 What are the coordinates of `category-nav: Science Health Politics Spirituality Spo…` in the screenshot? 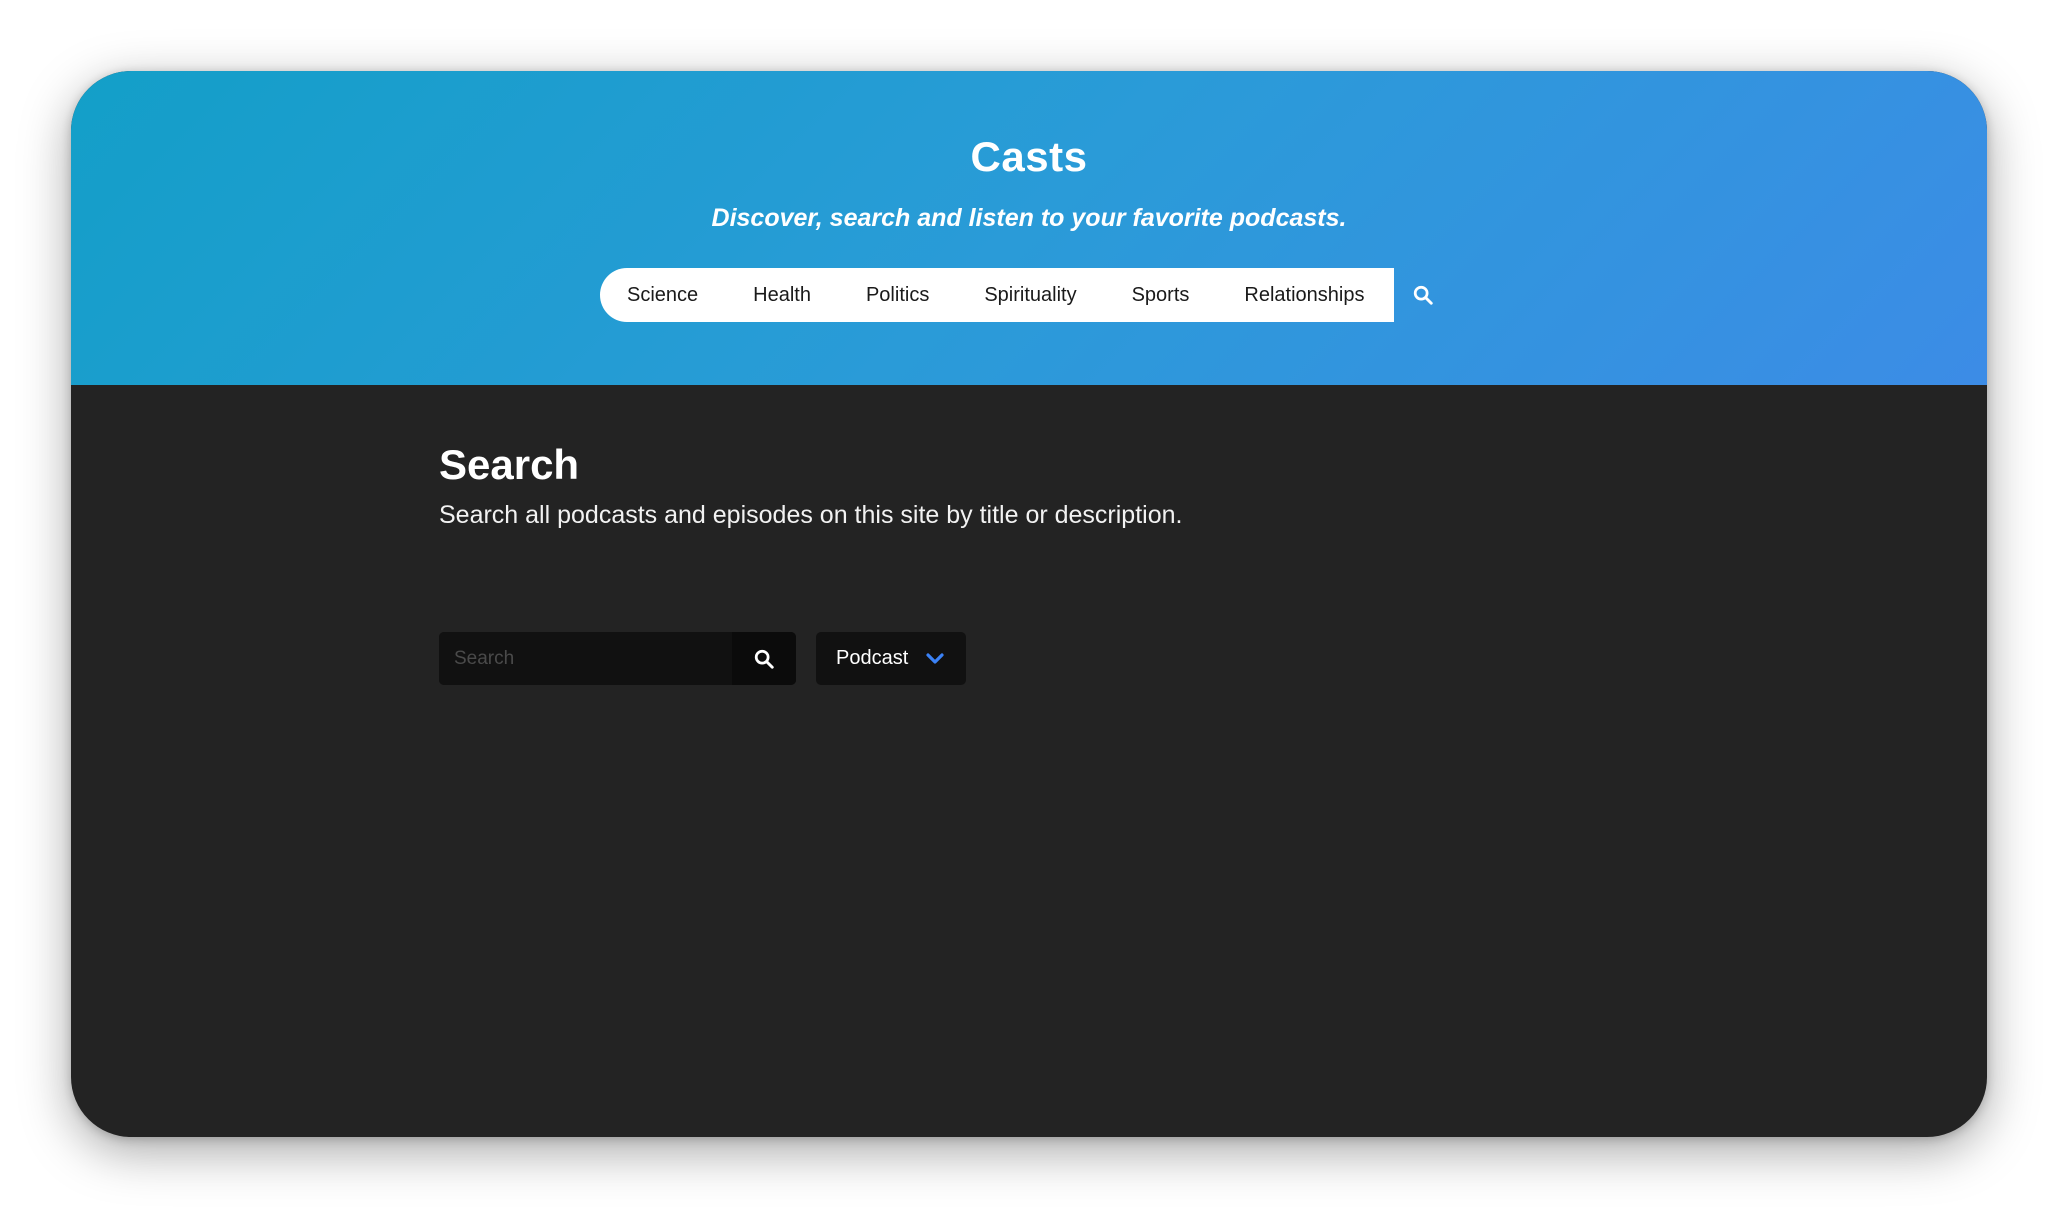 It's located at (997, 295).